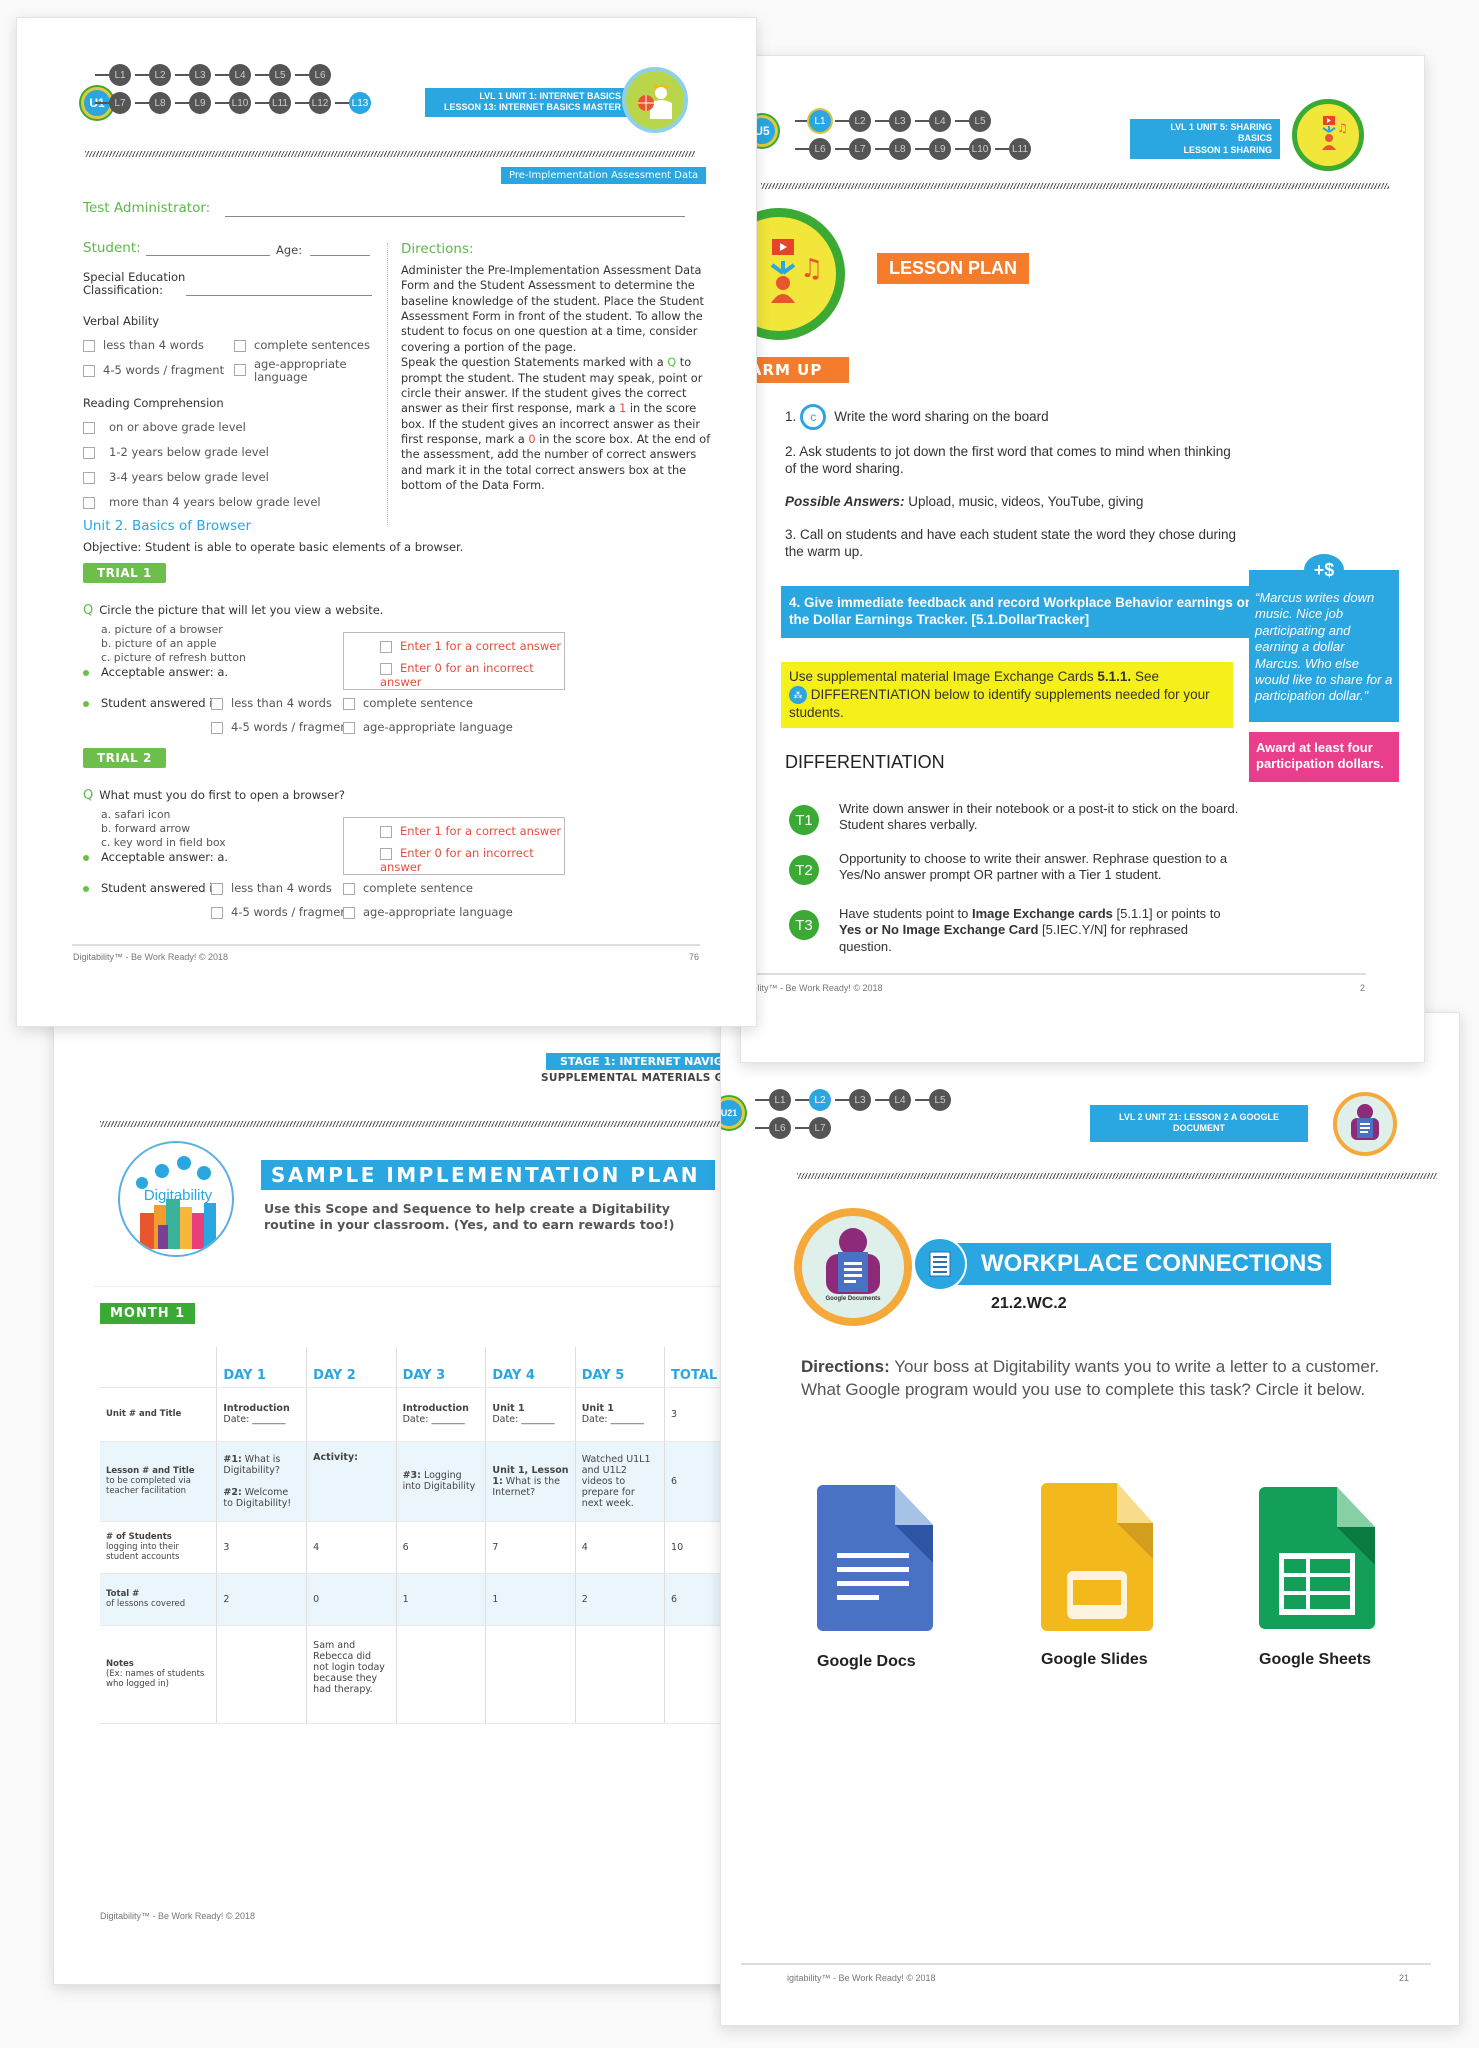 The width and height of the screenshot is (1479, 2048). I want to click on table-cell: Introduction Date: _______, so click(440, 1414).